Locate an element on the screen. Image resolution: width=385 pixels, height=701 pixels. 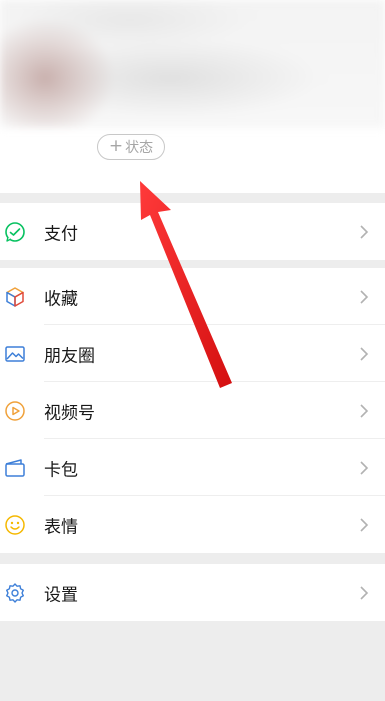
menu-item-pay: 支付 is located at coordinates (192, 231).